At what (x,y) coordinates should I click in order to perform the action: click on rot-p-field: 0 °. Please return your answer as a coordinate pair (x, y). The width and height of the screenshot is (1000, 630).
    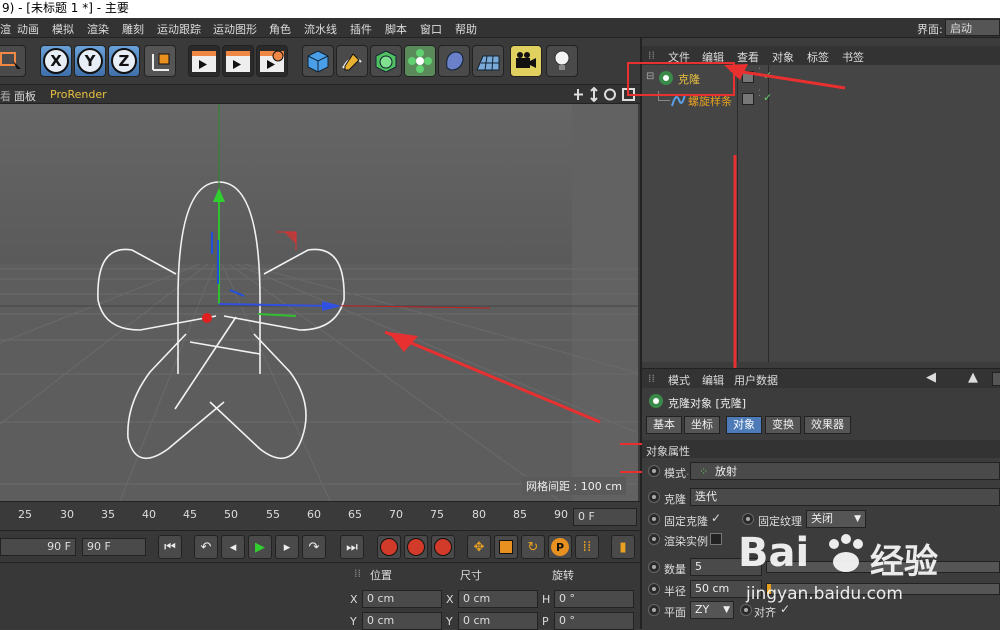
    Looking at the image, I should click on (594, 621).